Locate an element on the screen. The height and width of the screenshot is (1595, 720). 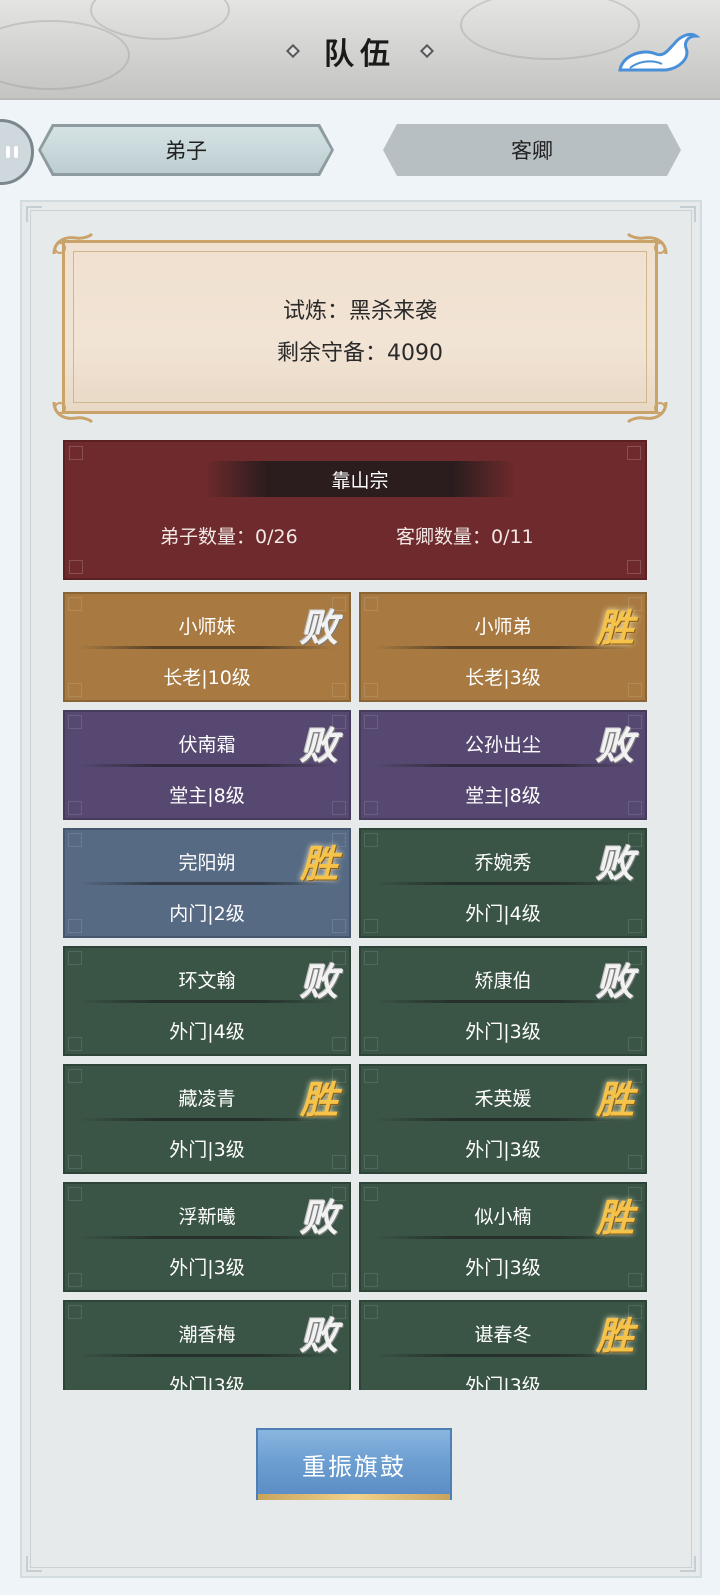
tab-disciples-label: 弟子 is located at coordinates (186, 151).